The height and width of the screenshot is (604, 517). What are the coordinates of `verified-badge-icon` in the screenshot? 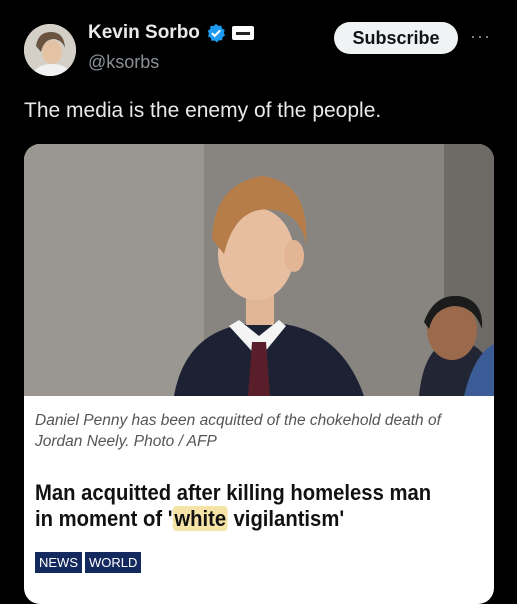 It's located at (216, 33).